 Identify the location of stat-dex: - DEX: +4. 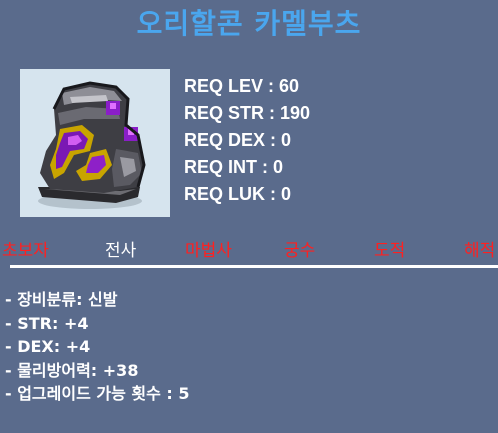
(48, 346).